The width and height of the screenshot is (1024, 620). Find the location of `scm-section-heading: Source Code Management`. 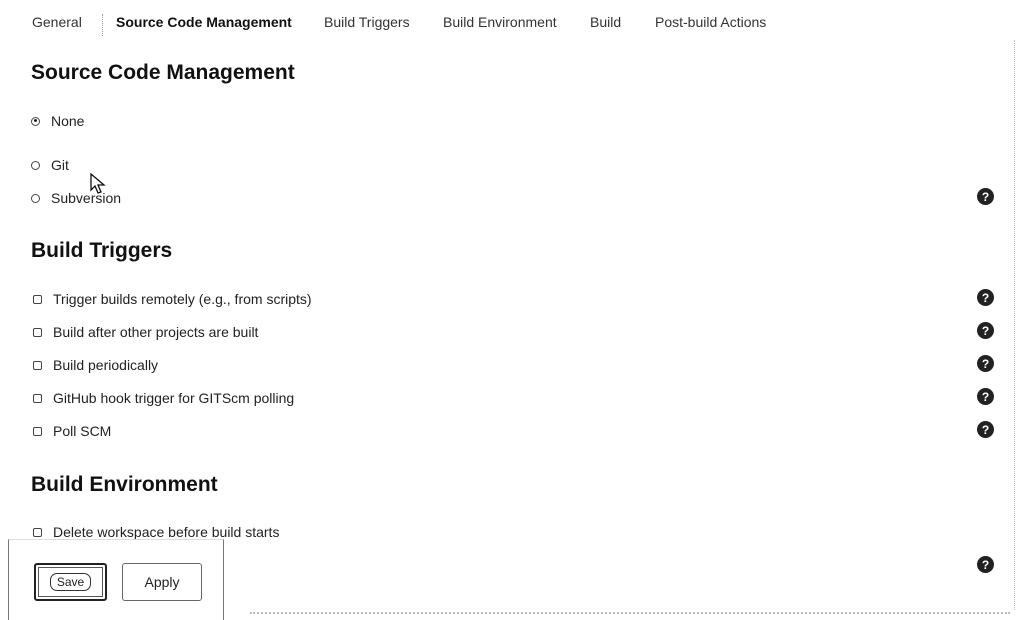

scm-section-heading: Source Code Management is located at coordinates (163, 72).